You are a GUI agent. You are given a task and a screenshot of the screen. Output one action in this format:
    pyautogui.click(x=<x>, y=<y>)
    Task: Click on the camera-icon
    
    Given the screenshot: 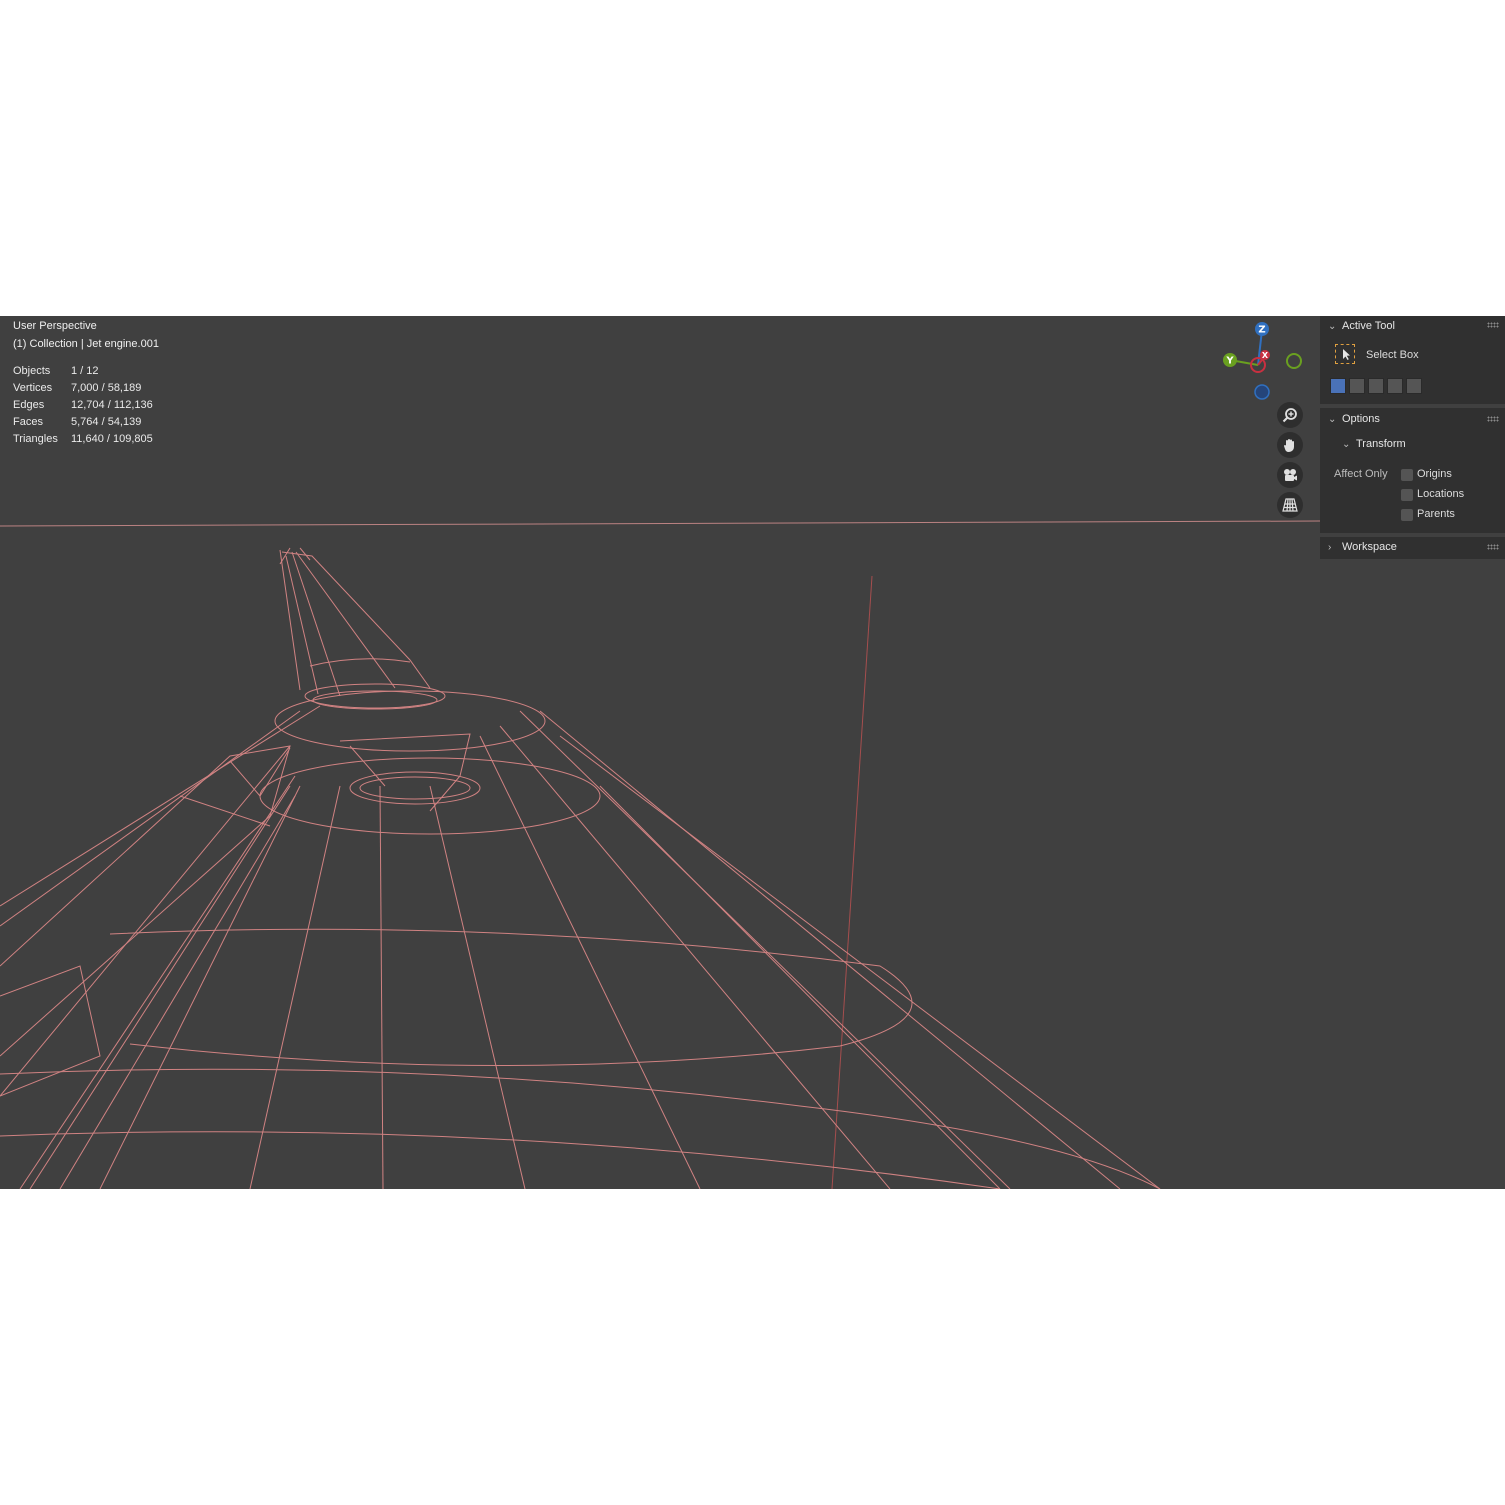 What is the action you would take?
    pyautogui.click(x=1290, y=475)
    